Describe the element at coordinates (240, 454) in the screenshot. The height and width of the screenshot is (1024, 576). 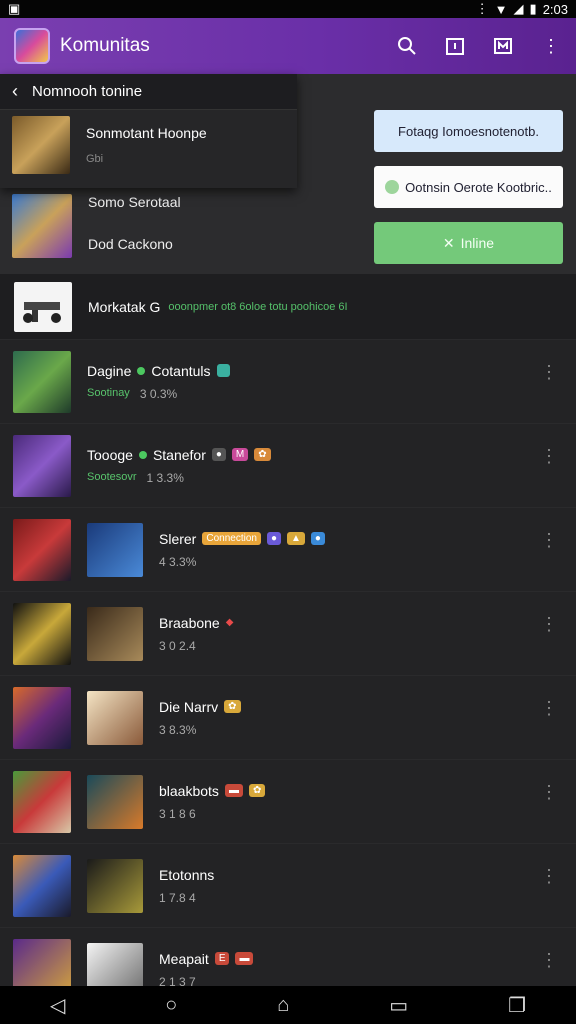
I see `badge: M` at that location.